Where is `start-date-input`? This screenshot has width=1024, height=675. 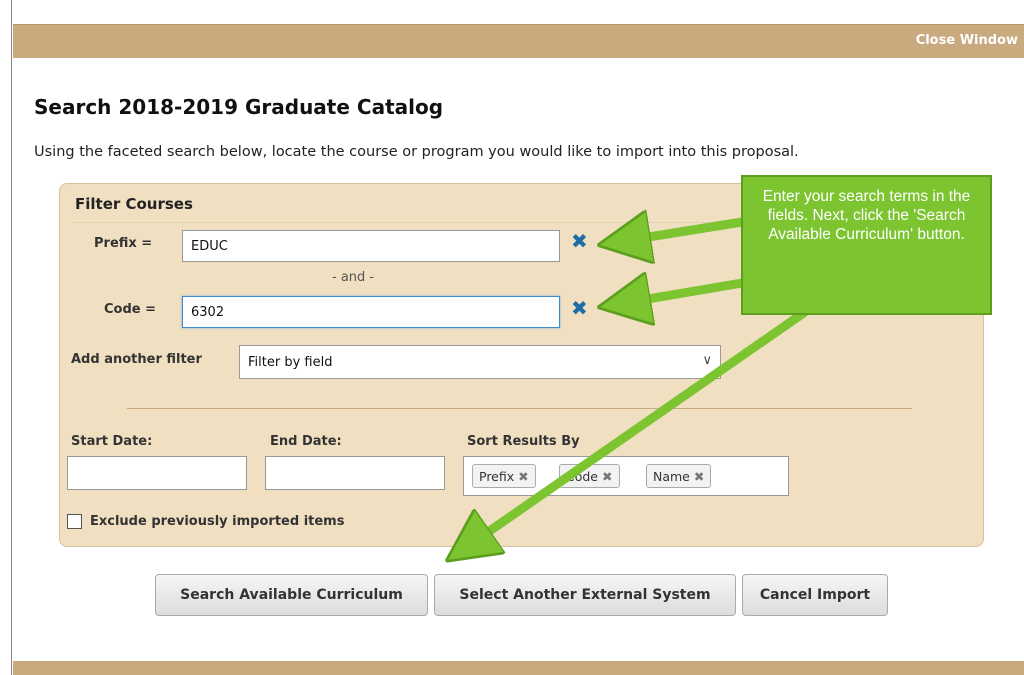
start-date-input is located at coordinates (157, 473).